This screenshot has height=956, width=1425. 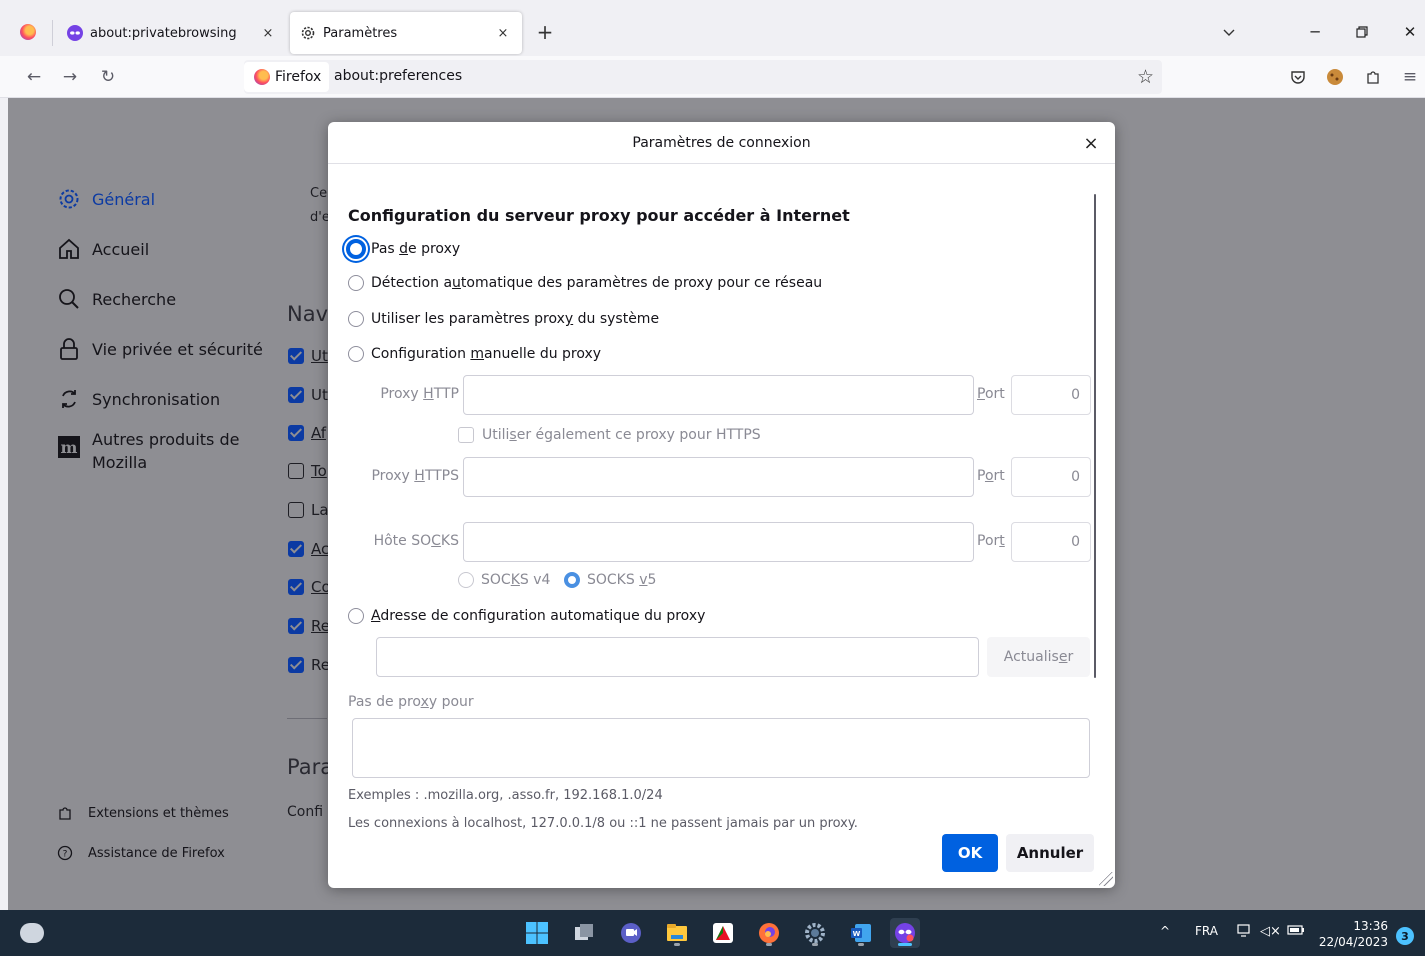 What do you see at coordinates (1410, 32) in the screenshot?
I see `close-window-icon: ✕` at bounding box center [1410, 32].